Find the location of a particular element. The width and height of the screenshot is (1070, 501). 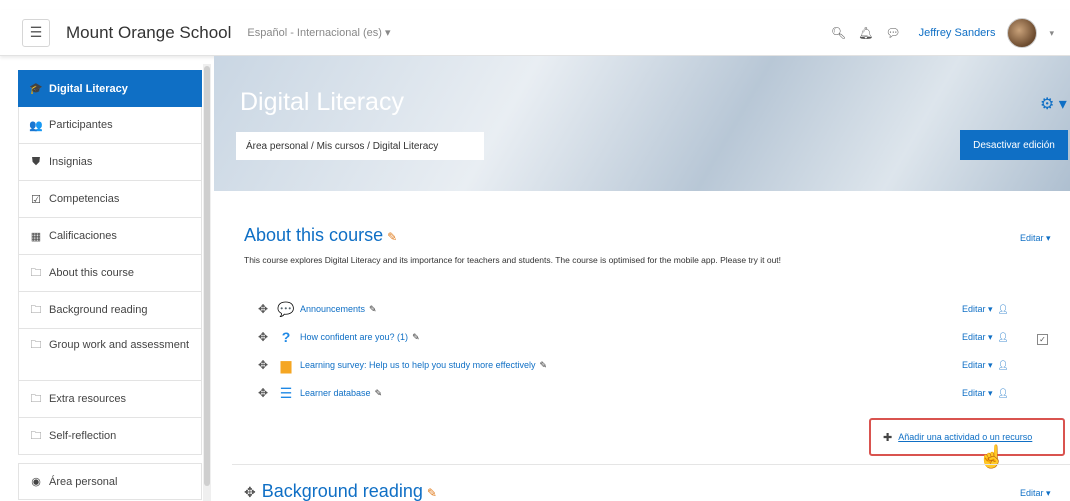

sidebar-item-label: Extra resources is located at coordinates (88, 399).